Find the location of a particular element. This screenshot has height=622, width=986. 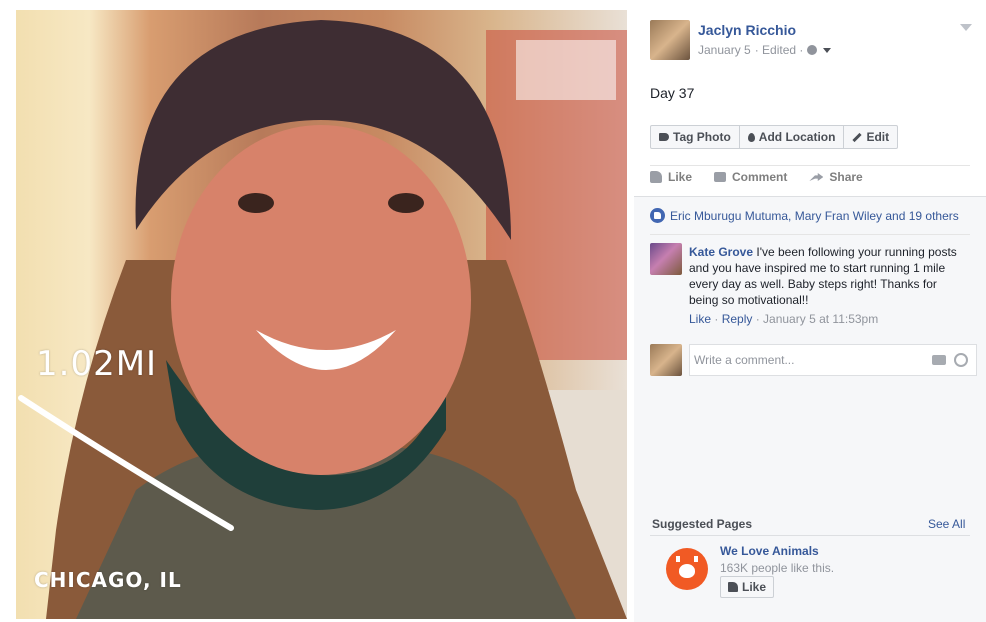

add-location-button: Add Location is located at coordinates (792, 137).